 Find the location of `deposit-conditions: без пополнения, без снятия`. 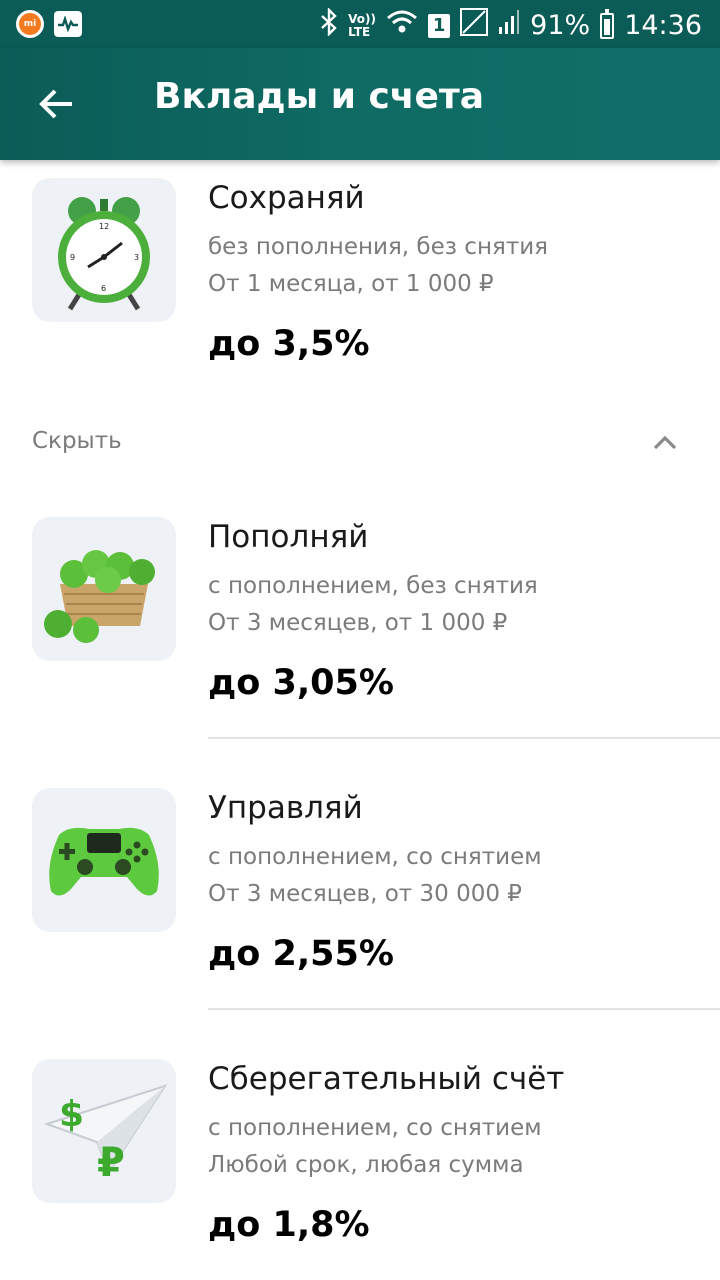

deposit-conditions: без пополнения, без снятия is located at coordinates (378, 247).